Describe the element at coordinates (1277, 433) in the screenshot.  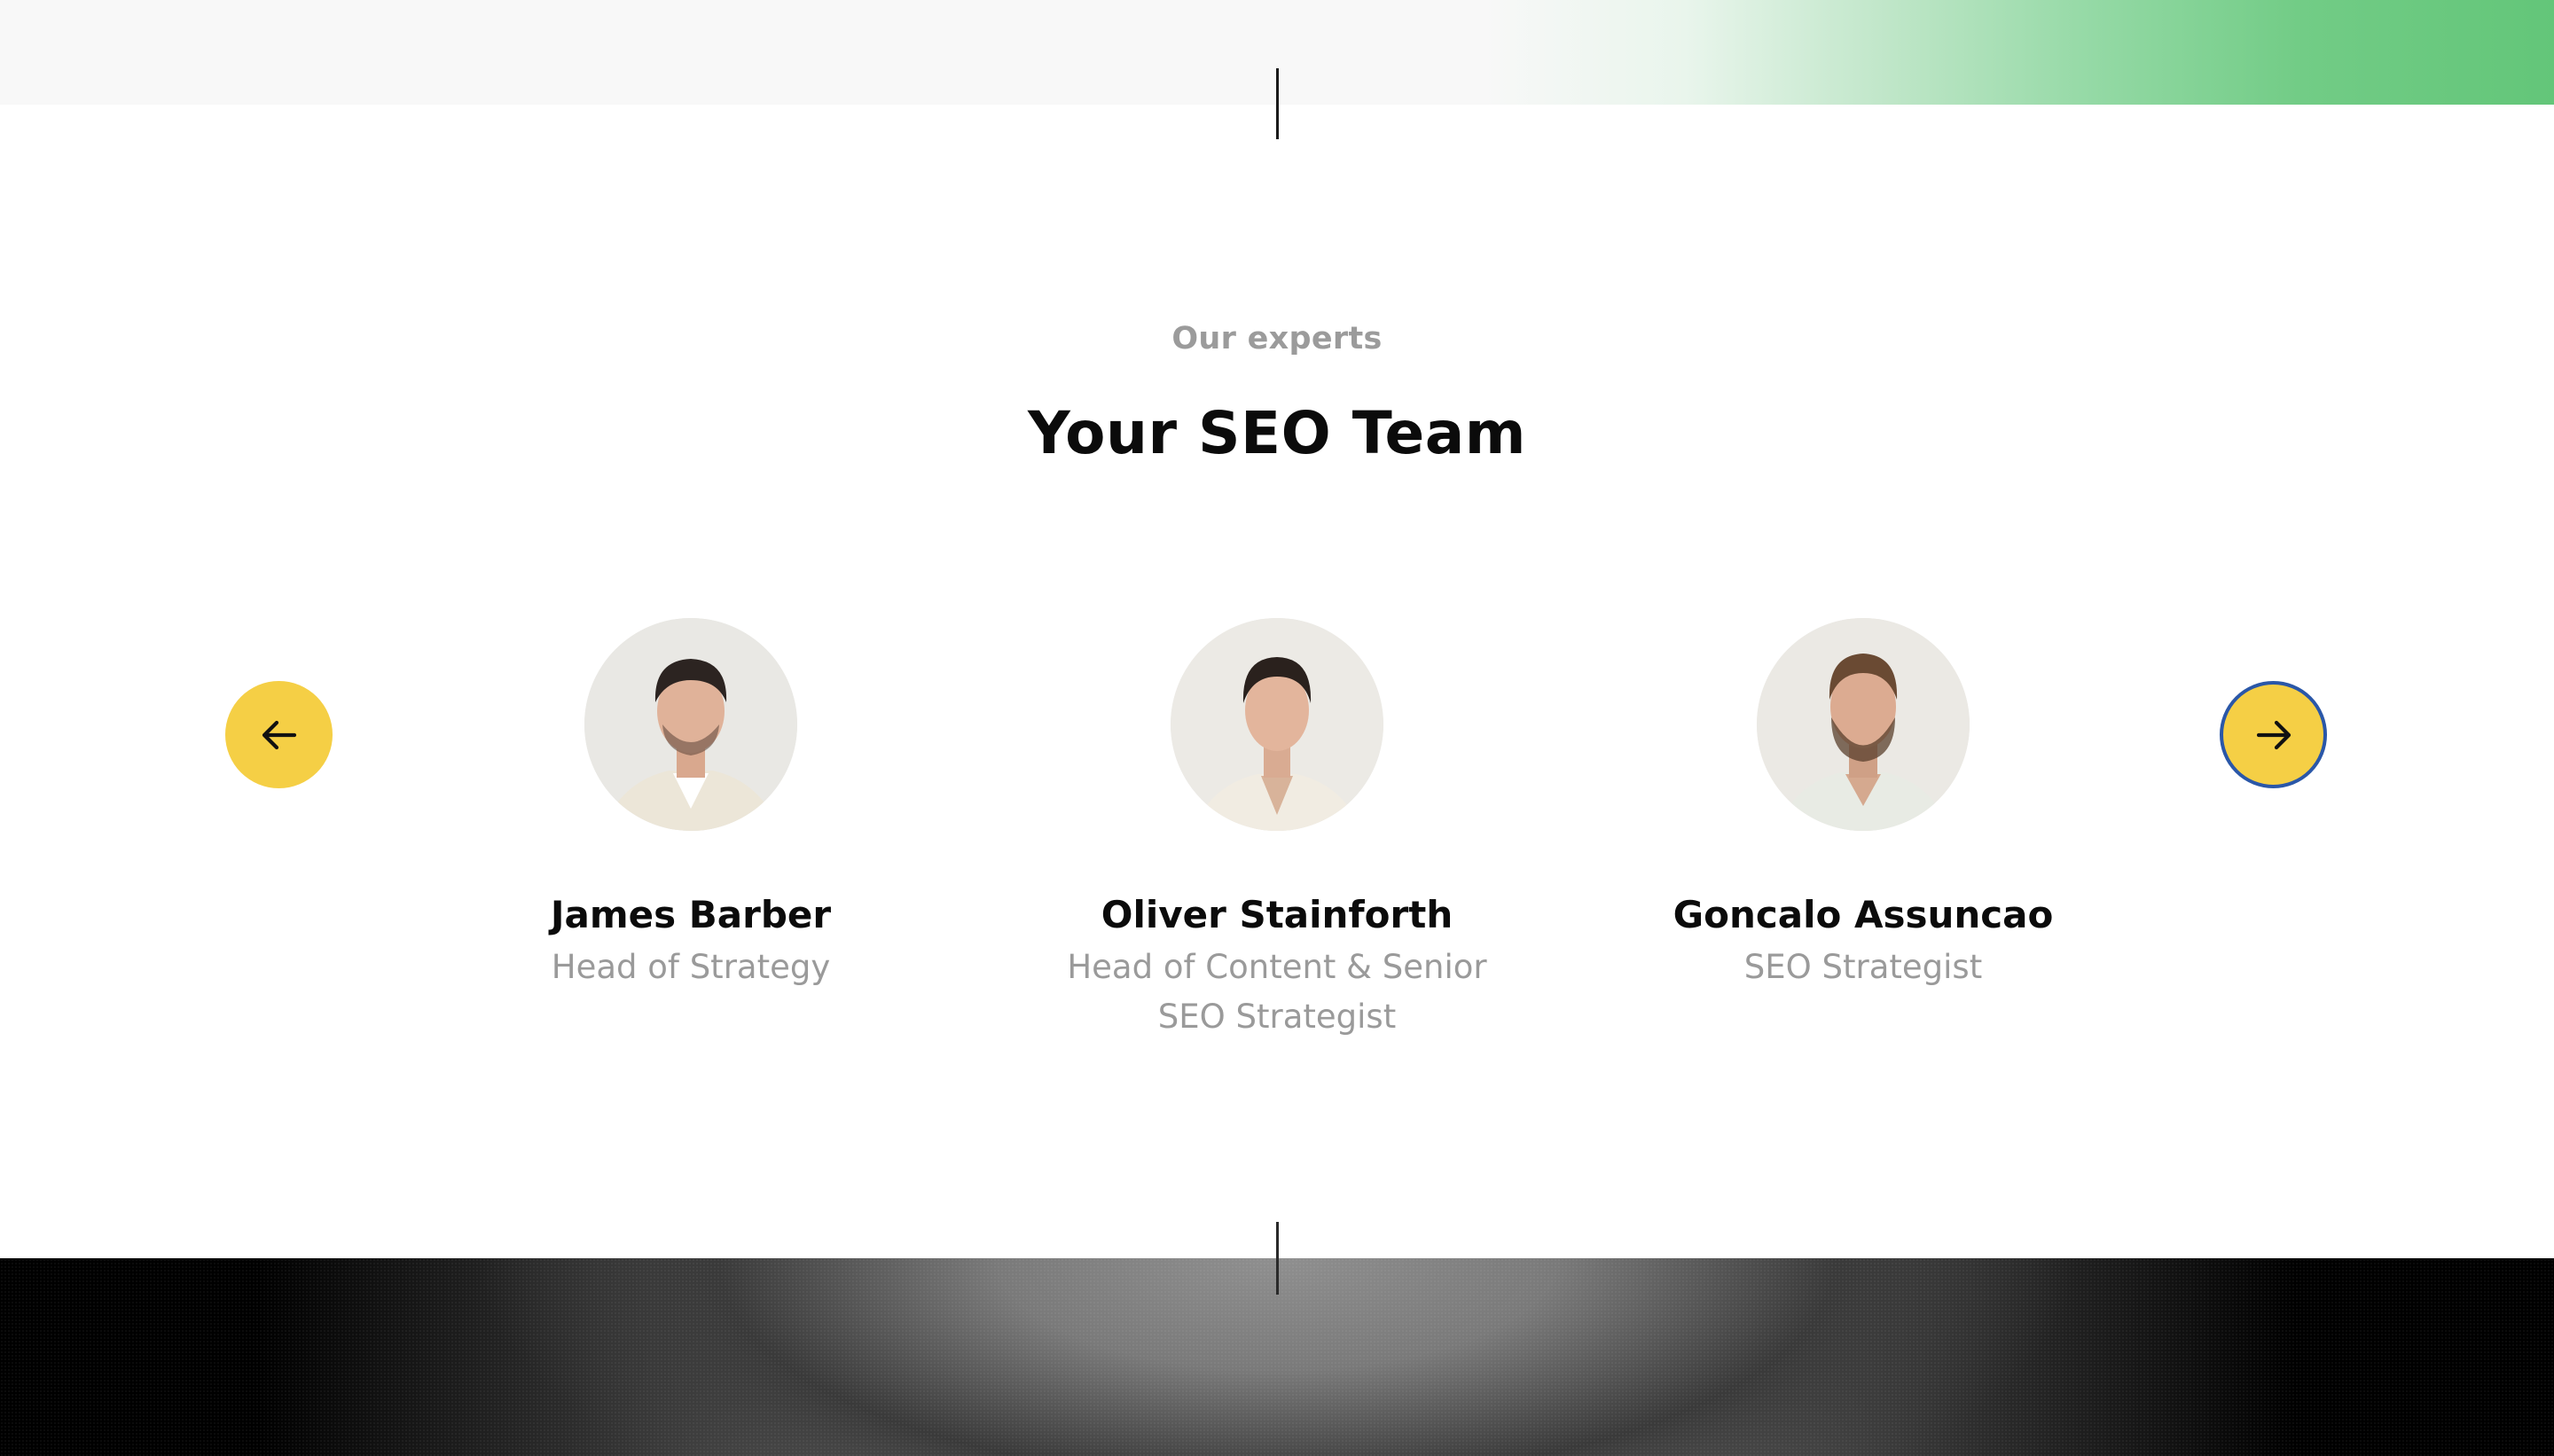
I see `section-title: Your SEO Team` at that location.